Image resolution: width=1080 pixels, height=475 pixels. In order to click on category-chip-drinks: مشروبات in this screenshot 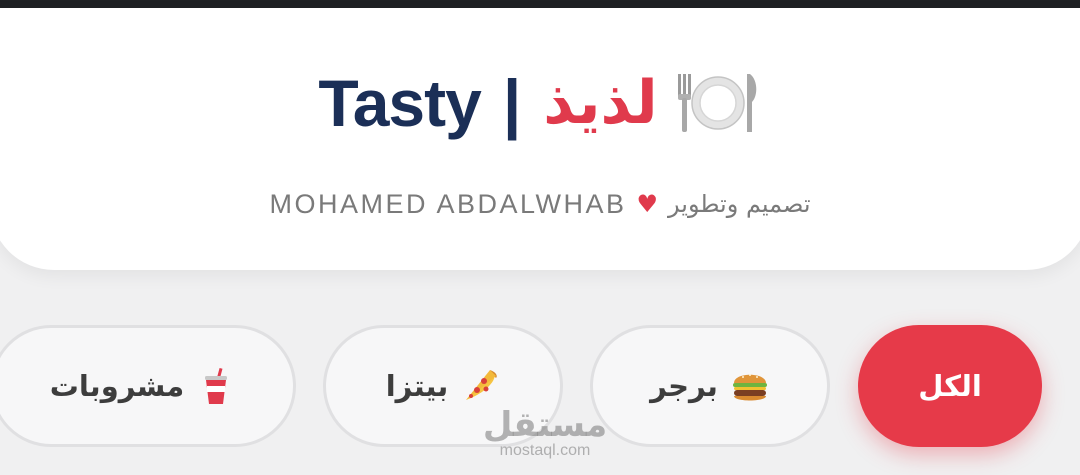, I will do `click(148, 386)`.